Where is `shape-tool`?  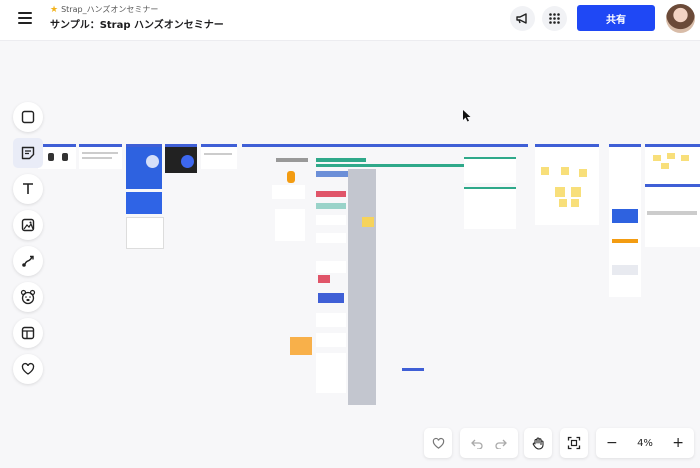 shape-tool is located at coordinates (28, 117).